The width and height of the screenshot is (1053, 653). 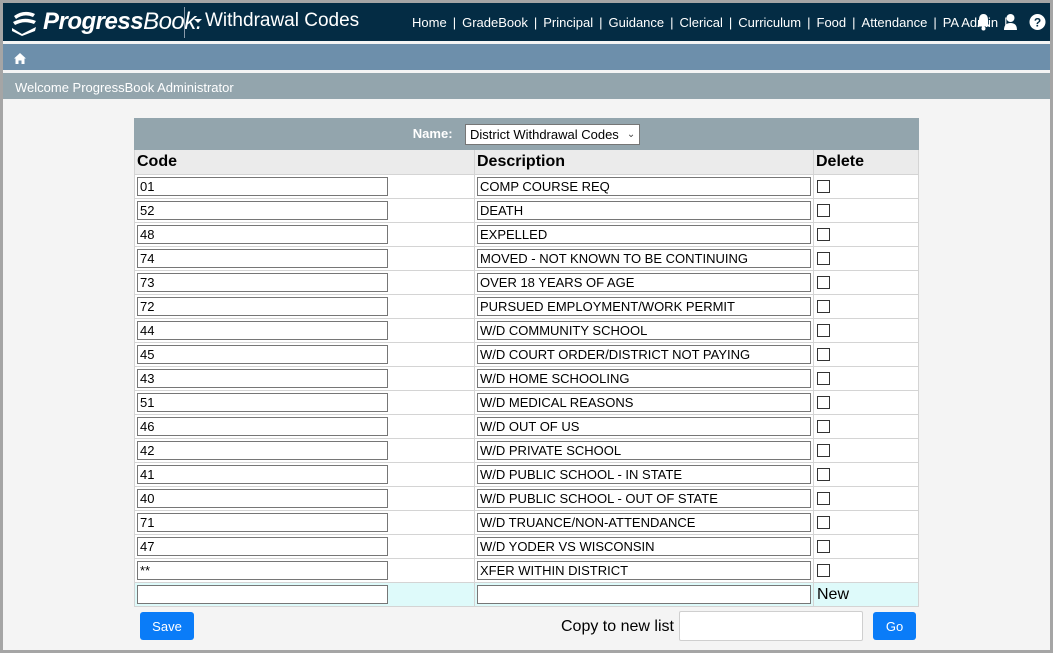 I want to click on description-input: PURSUED EMPLOYMENT/WORK PERMIT, so click(x=644, y=306).